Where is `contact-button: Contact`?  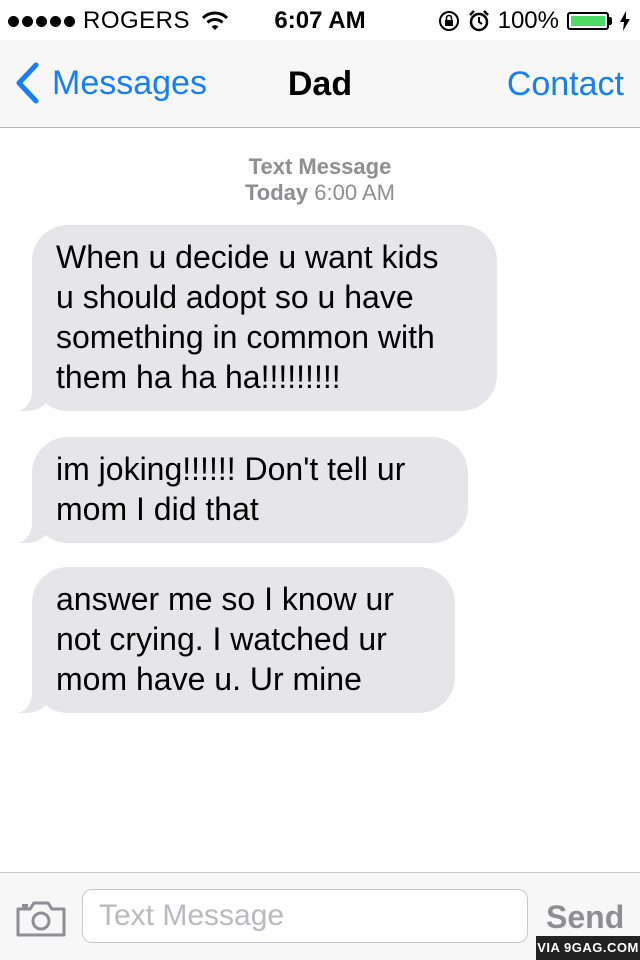
contact-button: Contact is located at coordinates (565, 84).